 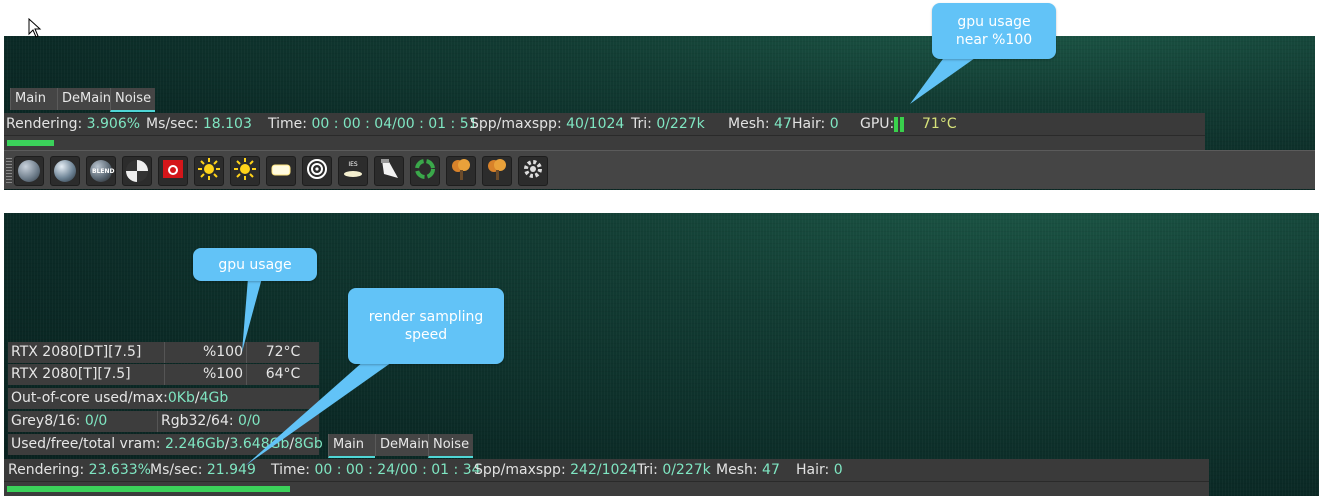 What do you see at coordinates (35, 28) in the screenshot?
I see `mouse-cursor-icon` at bounding box center [35, 28].